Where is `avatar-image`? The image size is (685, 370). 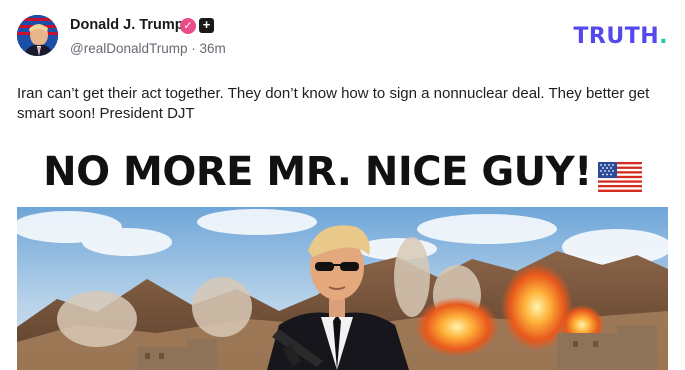
avatar-image is located at coordinates (37, 35).